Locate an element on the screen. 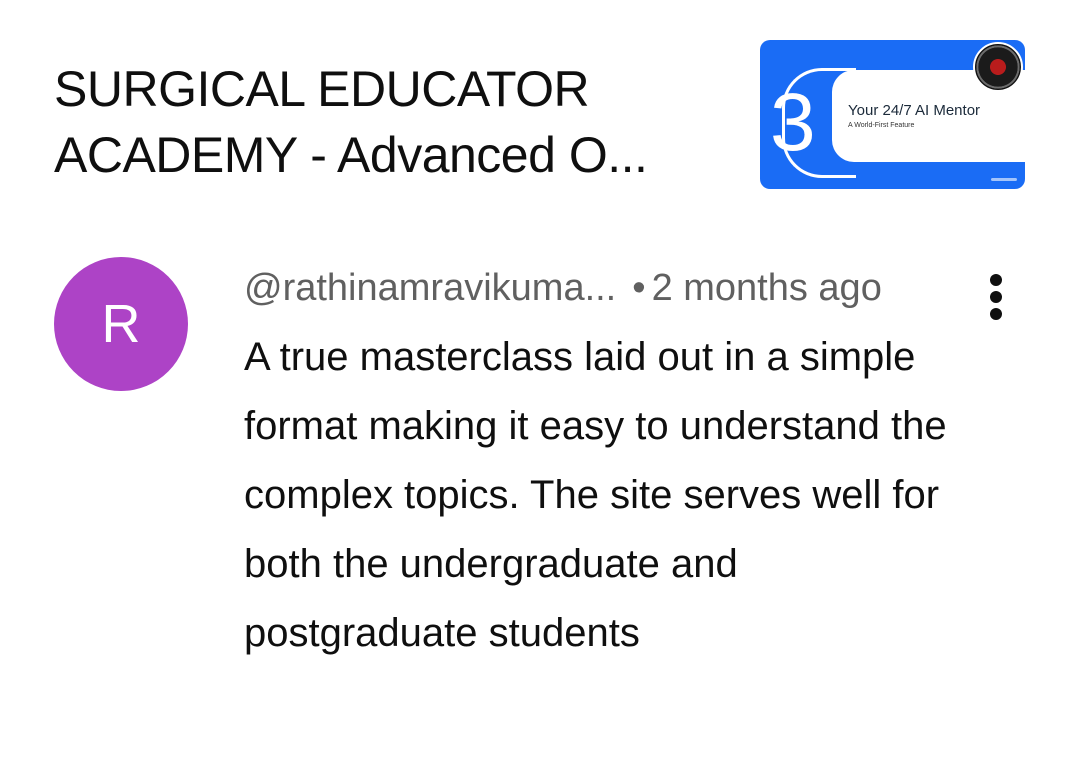 Image resolution: width=1079 pixels, height=766 pixels. more-vert-icon is located at coordinates (996, 298).